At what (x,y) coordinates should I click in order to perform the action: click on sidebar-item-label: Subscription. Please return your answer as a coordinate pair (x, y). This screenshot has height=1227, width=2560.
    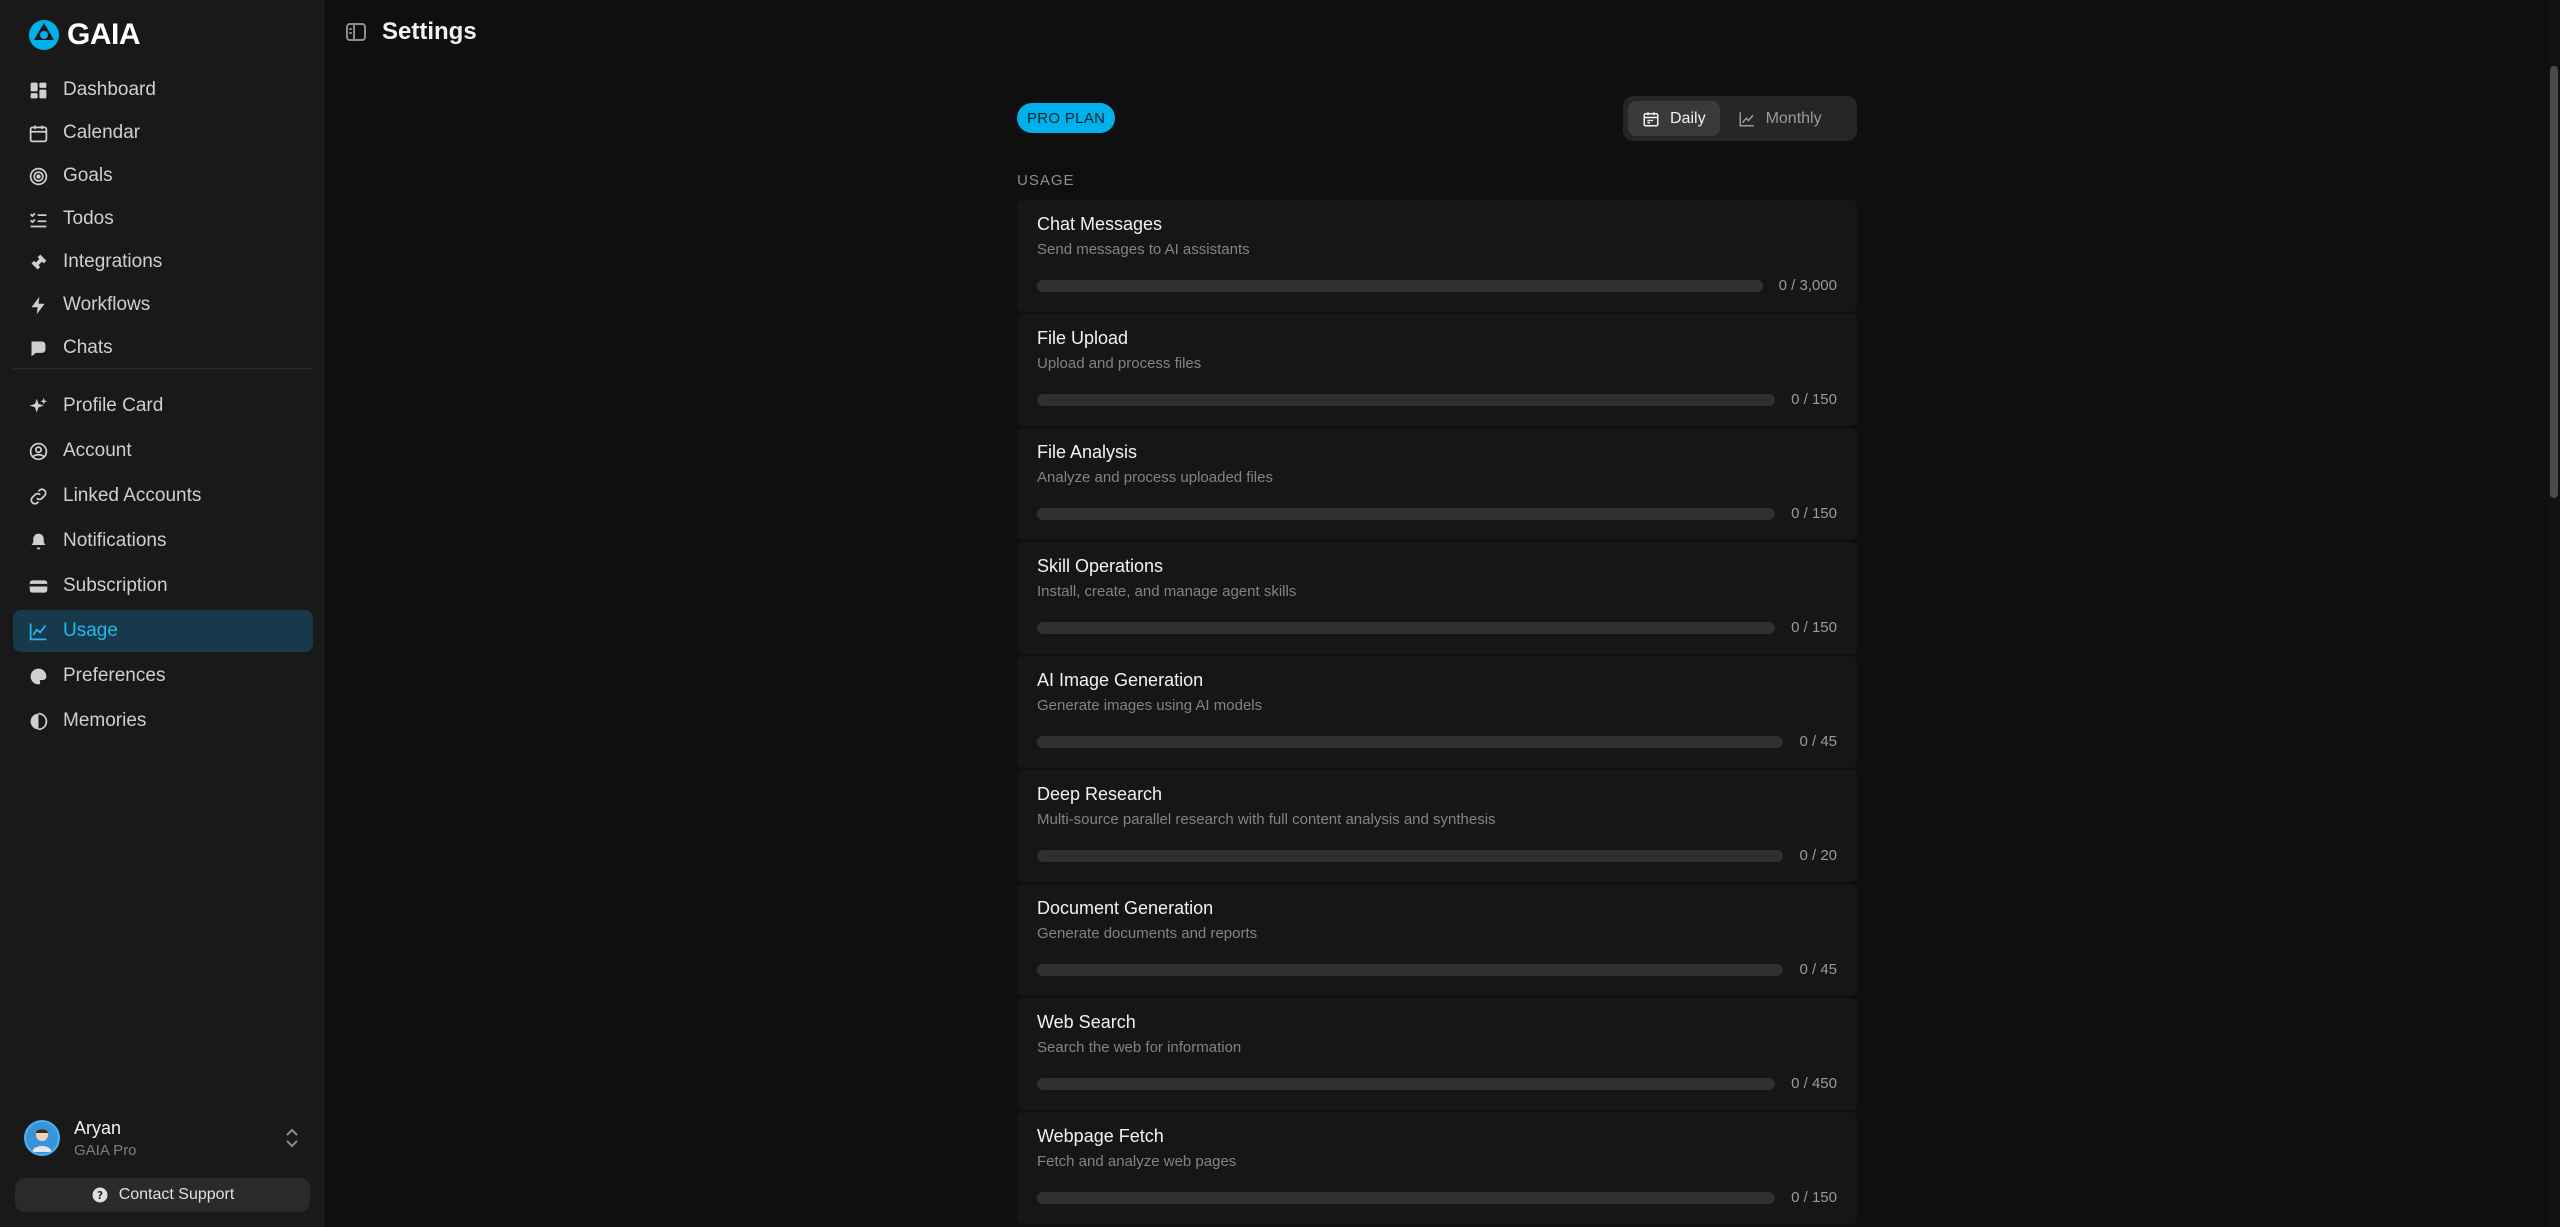
    Looking at the image, I should click on (115, 585).